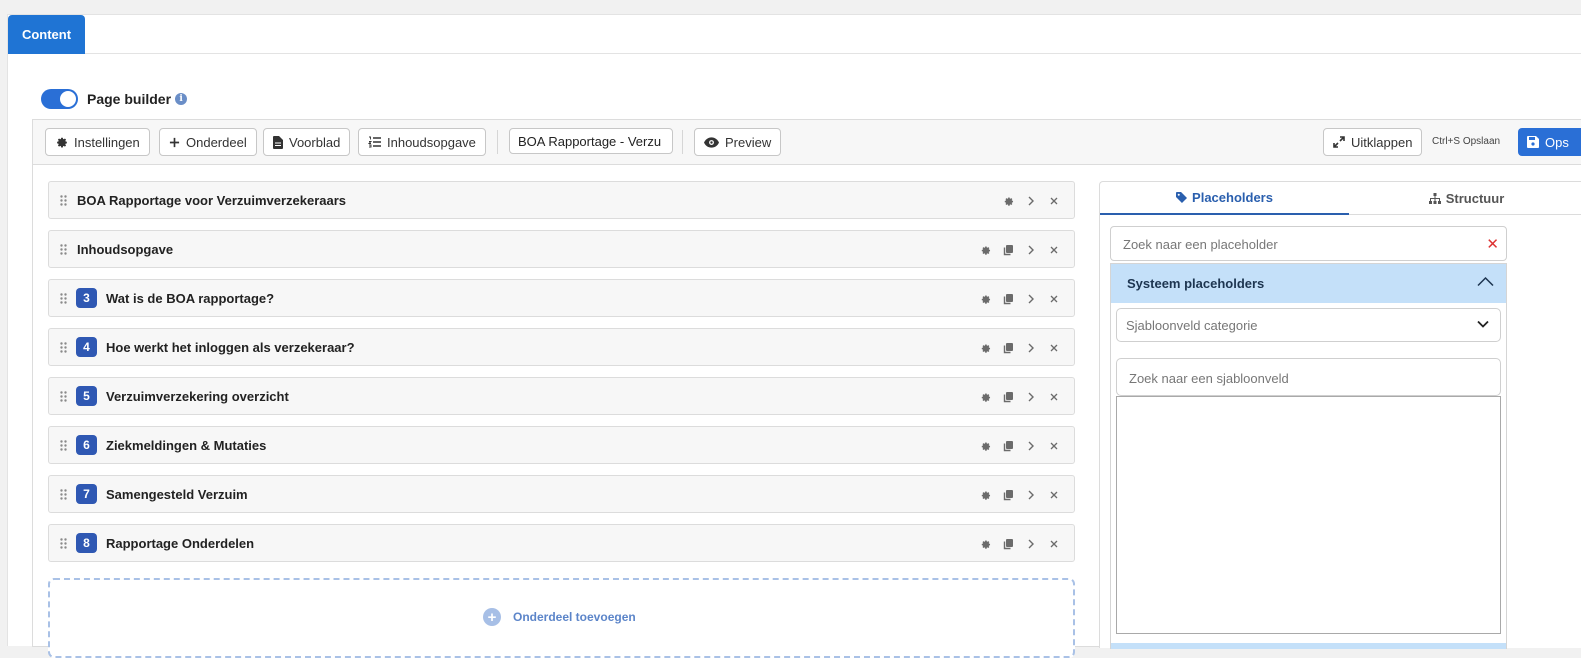  Describe the element at coordinates (1224, 198) in the screenshot. I see `tab-placeholders: Placeholders` at that location.